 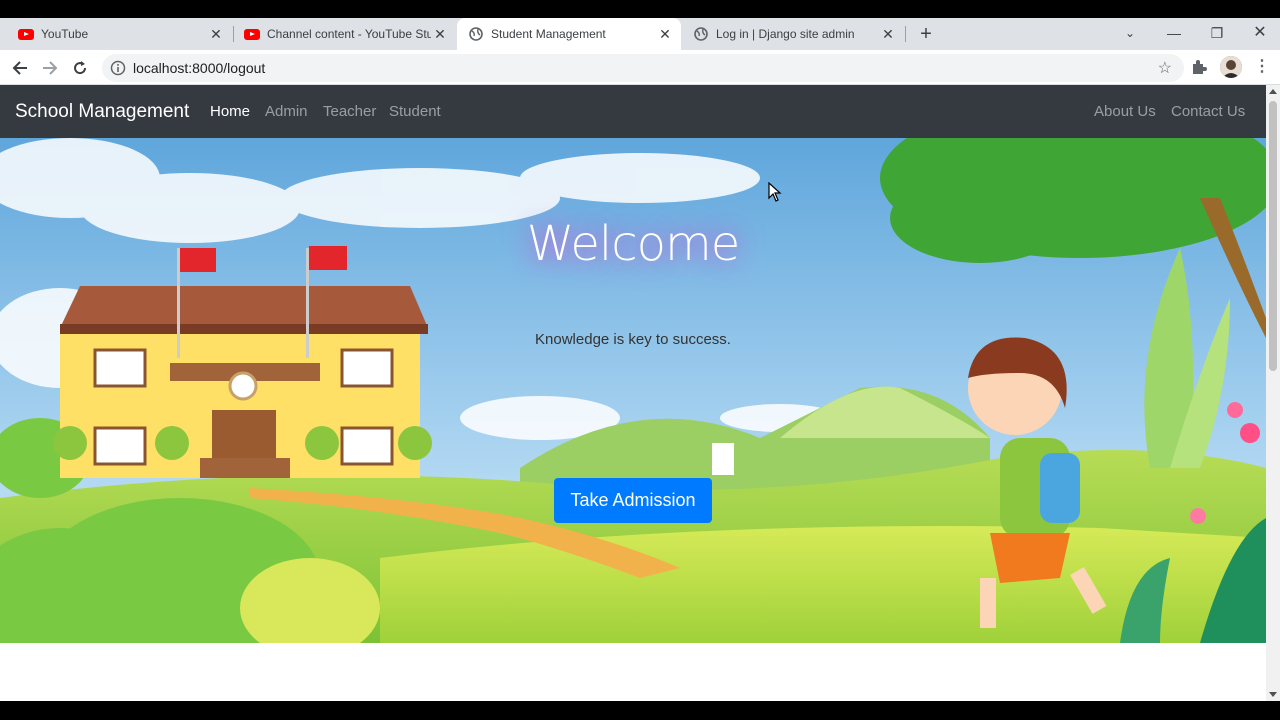 What do you see at coordinates (199, 68) in the screenshot?
I see `url-text: localhost:8000/logout` at bounding box center [199, 68].